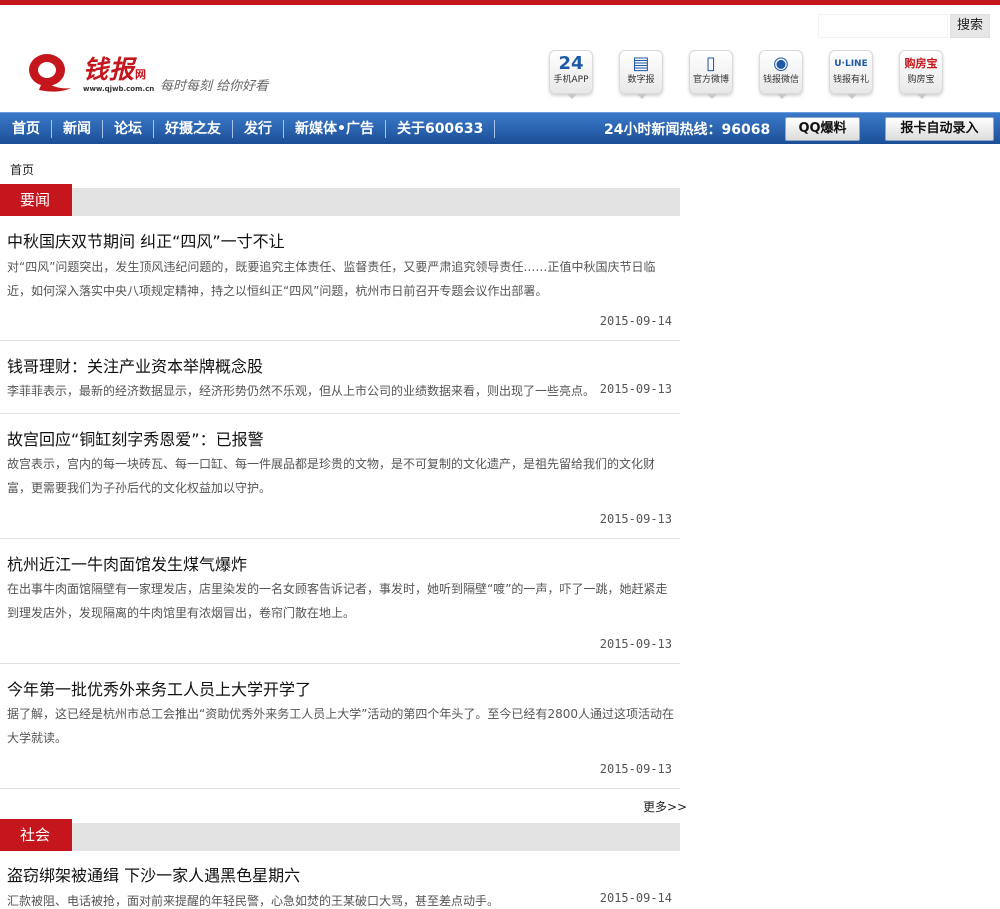  I want to click on top-accent-stripe, so click(500, 2).